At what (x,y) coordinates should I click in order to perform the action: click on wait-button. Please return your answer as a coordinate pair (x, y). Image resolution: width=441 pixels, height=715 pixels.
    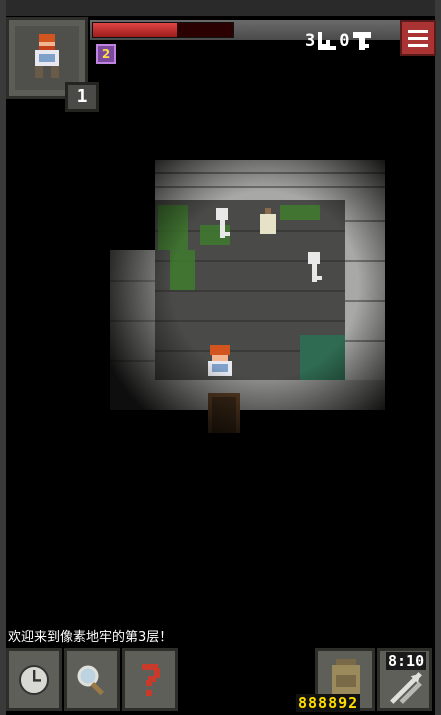
    Looking at the image, I should click on (34, 679).